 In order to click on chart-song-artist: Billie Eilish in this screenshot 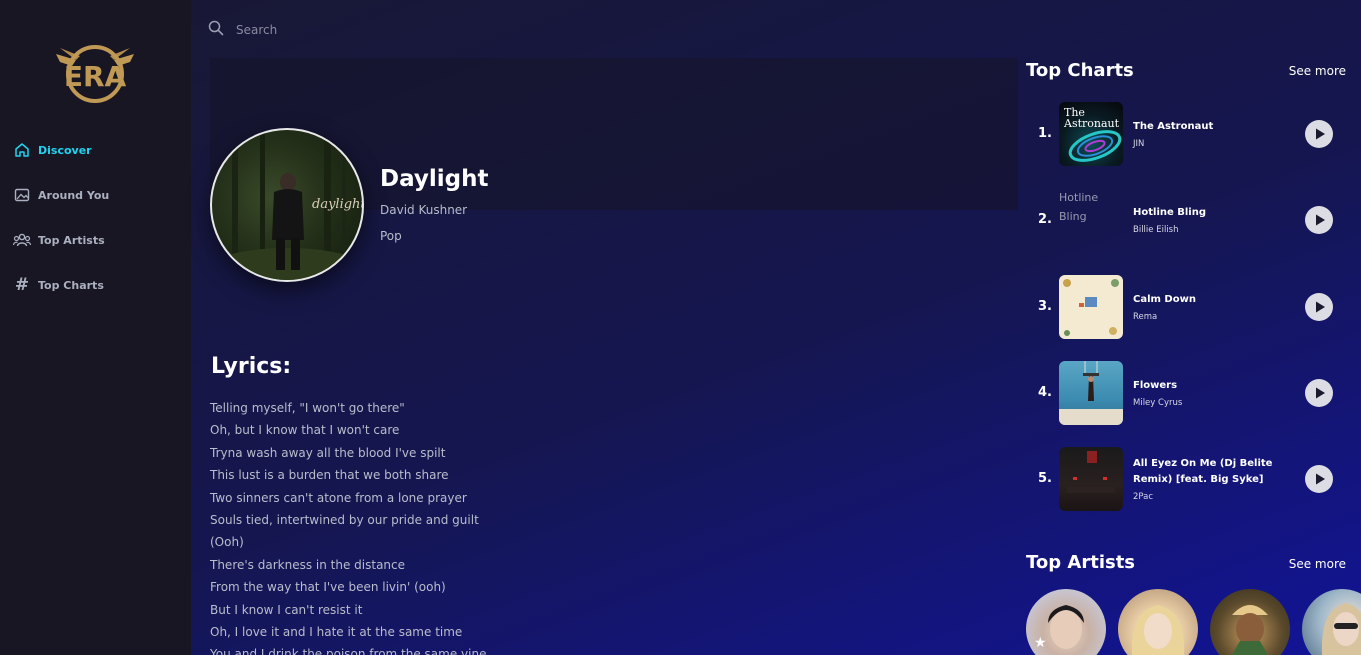, I will do `click(1215, 230)`.